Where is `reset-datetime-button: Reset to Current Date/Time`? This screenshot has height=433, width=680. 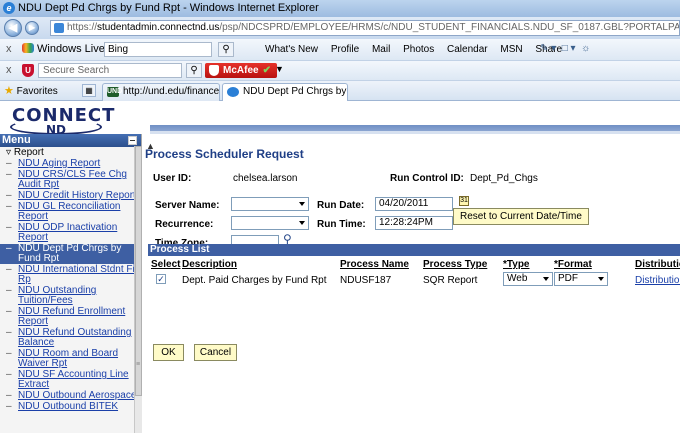 reset-datetime-button: Reset to Current Date/Time is located at coordinates (521, 216).